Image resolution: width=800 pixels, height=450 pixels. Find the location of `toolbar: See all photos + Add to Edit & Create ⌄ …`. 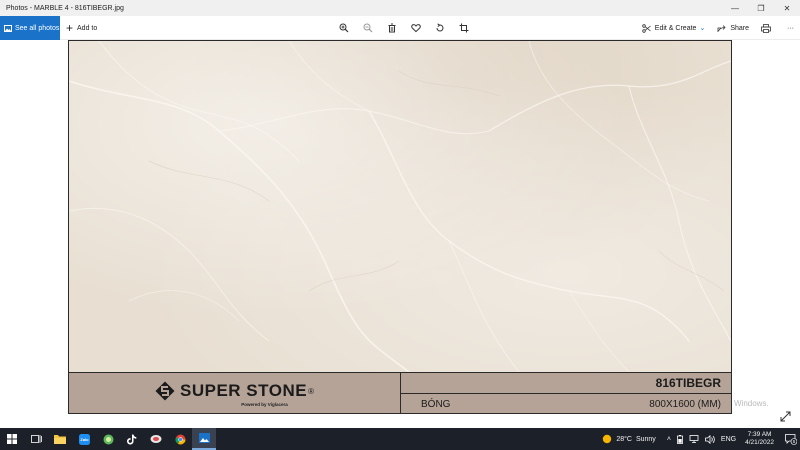

toolbar: See all photos + Add to Edit & Create ⌄ … is located at coordinates (400, 28).